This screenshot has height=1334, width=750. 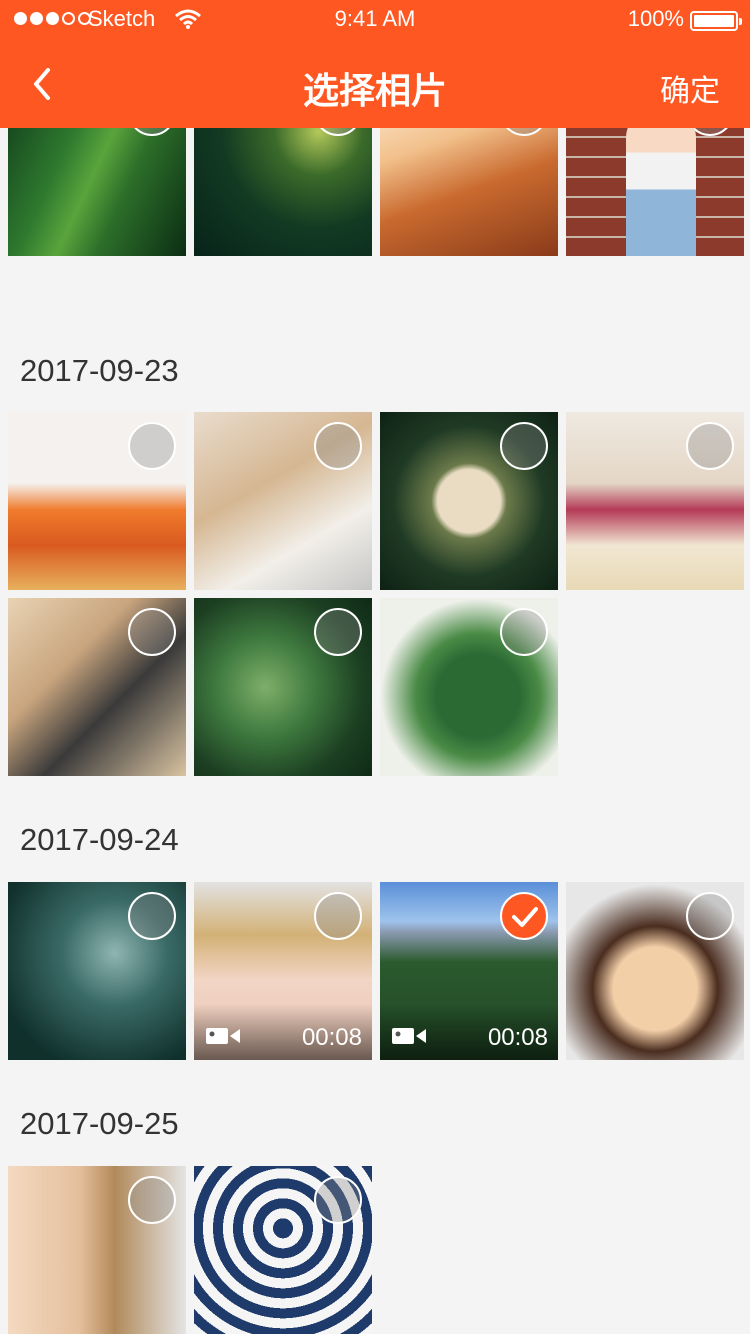 What do you see at coordinates (374, 90) in the screenshot?
I see `page-title: 选择相片` at bounding box center [374, 90].